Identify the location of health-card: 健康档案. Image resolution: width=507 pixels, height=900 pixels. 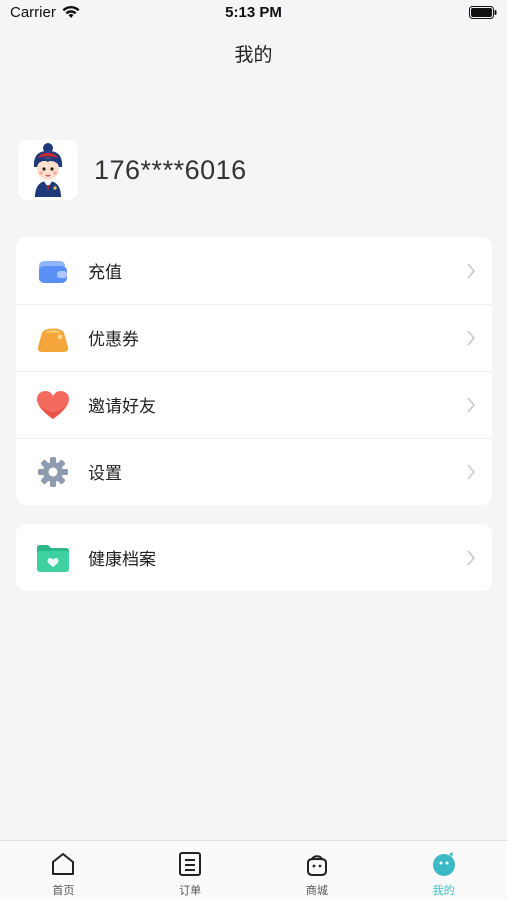
(254, 557).